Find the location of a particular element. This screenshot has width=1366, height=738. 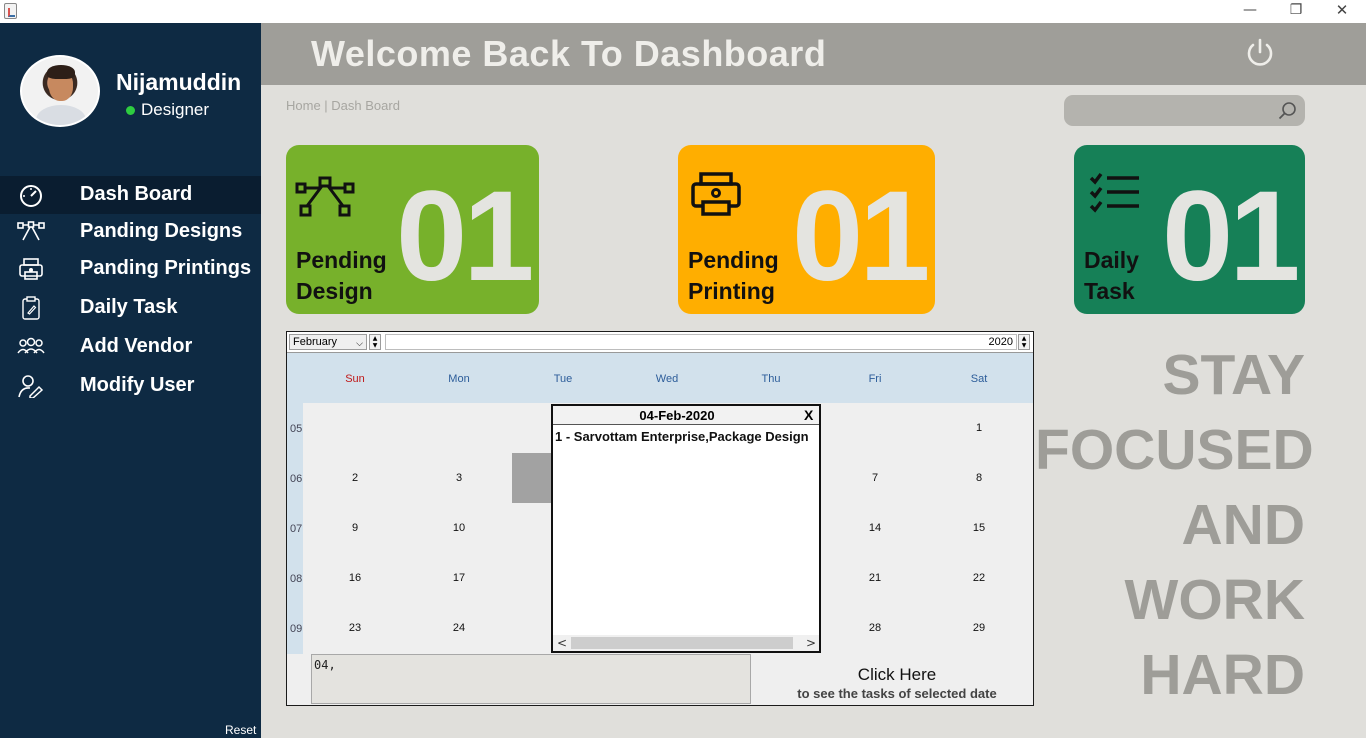

day-cell: 10 is located at coordinates (459, 528).